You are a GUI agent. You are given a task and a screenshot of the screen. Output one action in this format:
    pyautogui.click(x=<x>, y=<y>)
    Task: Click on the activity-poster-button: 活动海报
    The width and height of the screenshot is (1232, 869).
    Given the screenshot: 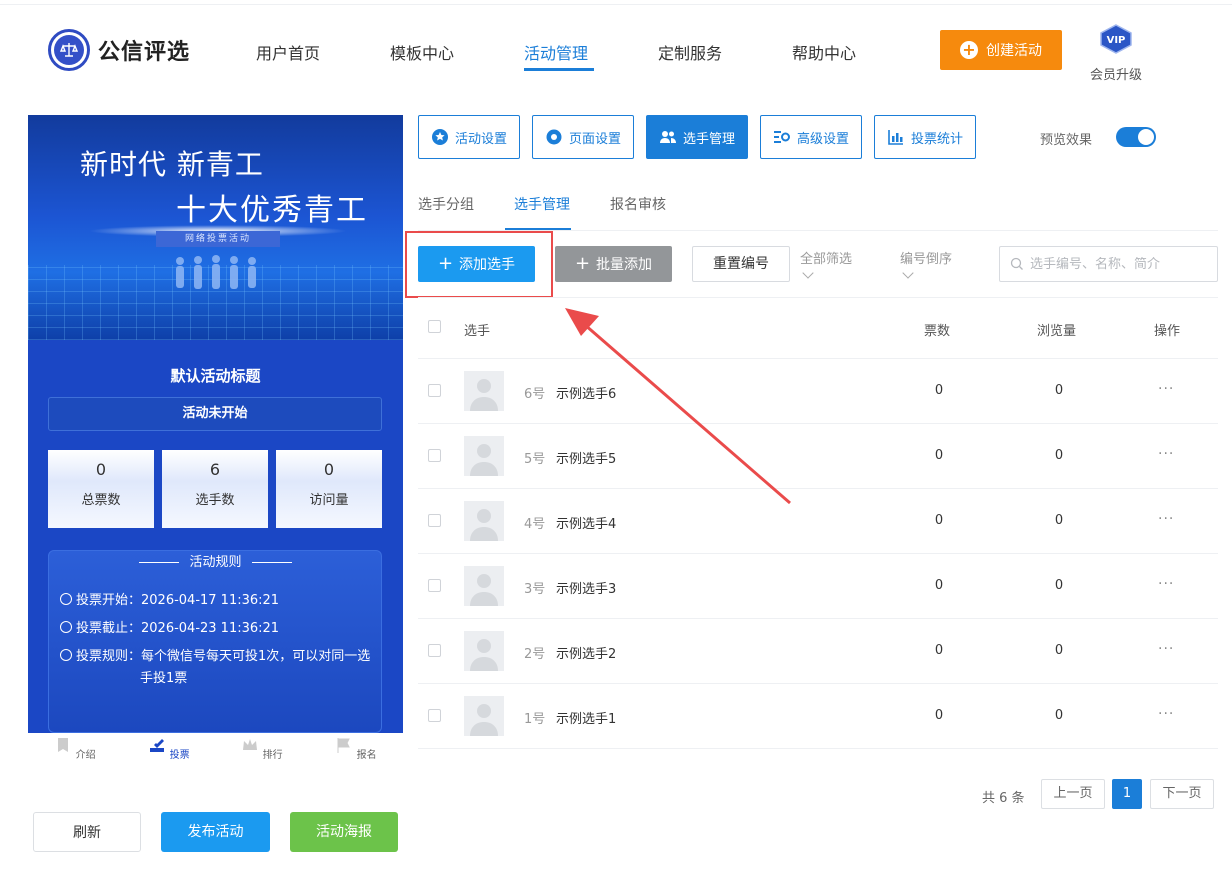 What is the action you would take?
    pyautogui.click(x=344, y=832)
    